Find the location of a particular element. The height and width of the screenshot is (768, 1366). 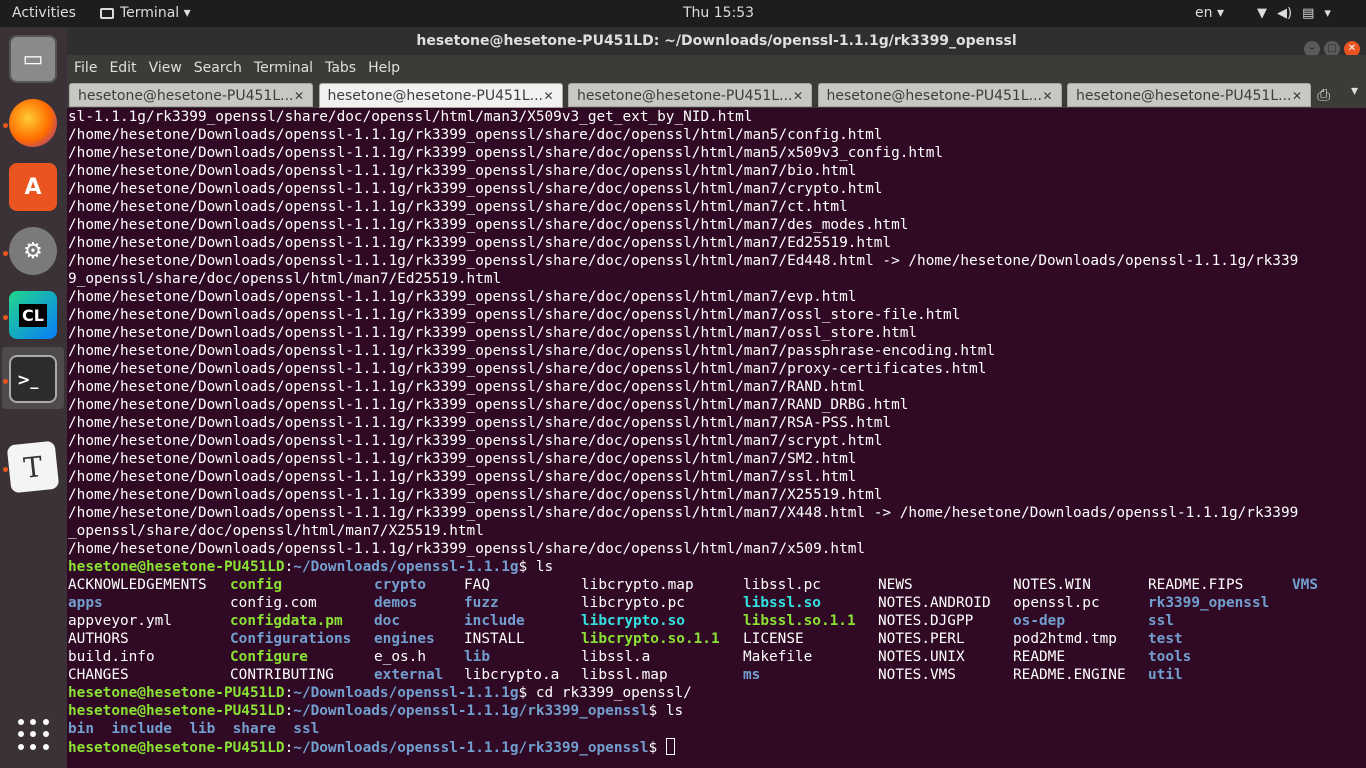

ls-entry: rk3399_openssl is located at coordinates (1209, 603).